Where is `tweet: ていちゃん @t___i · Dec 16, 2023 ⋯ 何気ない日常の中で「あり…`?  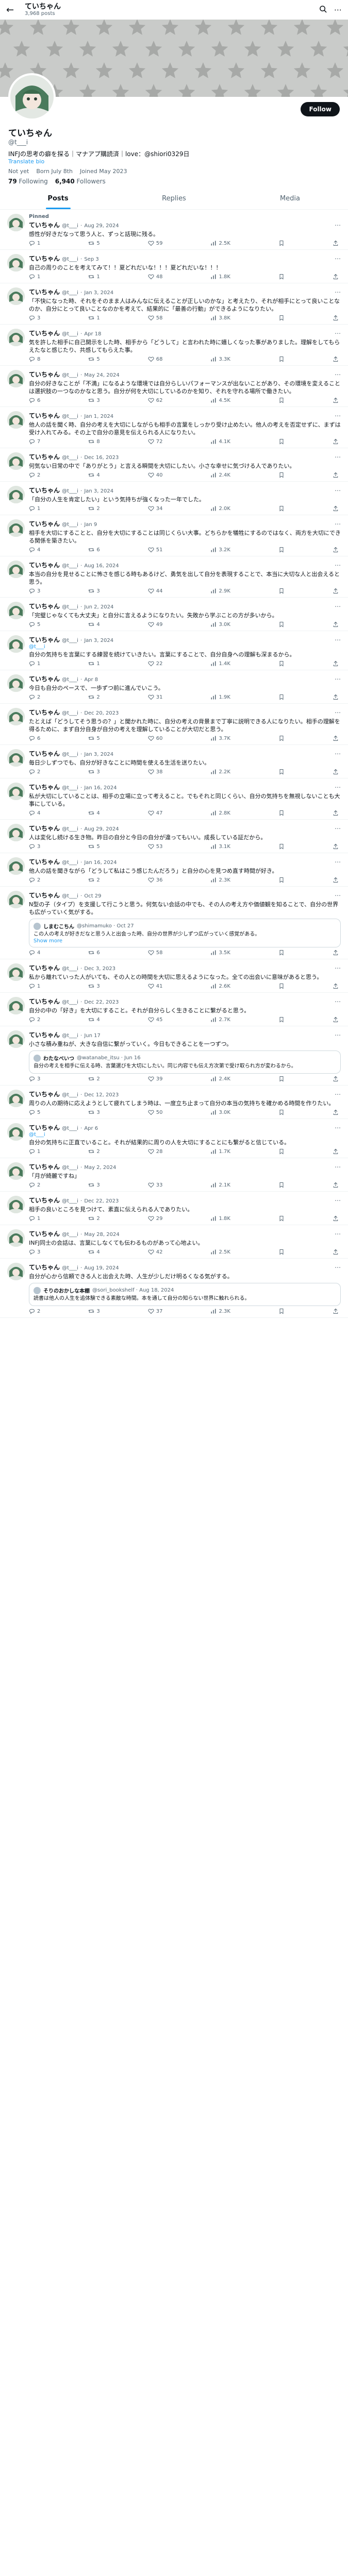 tweet: ていちゃん @t___i · Dec 16, 2023 ⋯ 何気ない日常の中で「あり… is located at coordinates (174, 465).